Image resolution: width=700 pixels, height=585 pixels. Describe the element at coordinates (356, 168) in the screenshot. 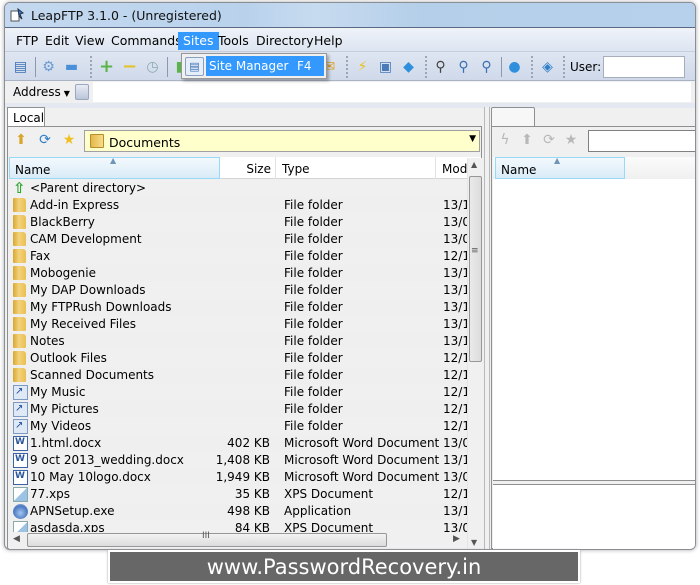

I see `column-type: Type` at that location.